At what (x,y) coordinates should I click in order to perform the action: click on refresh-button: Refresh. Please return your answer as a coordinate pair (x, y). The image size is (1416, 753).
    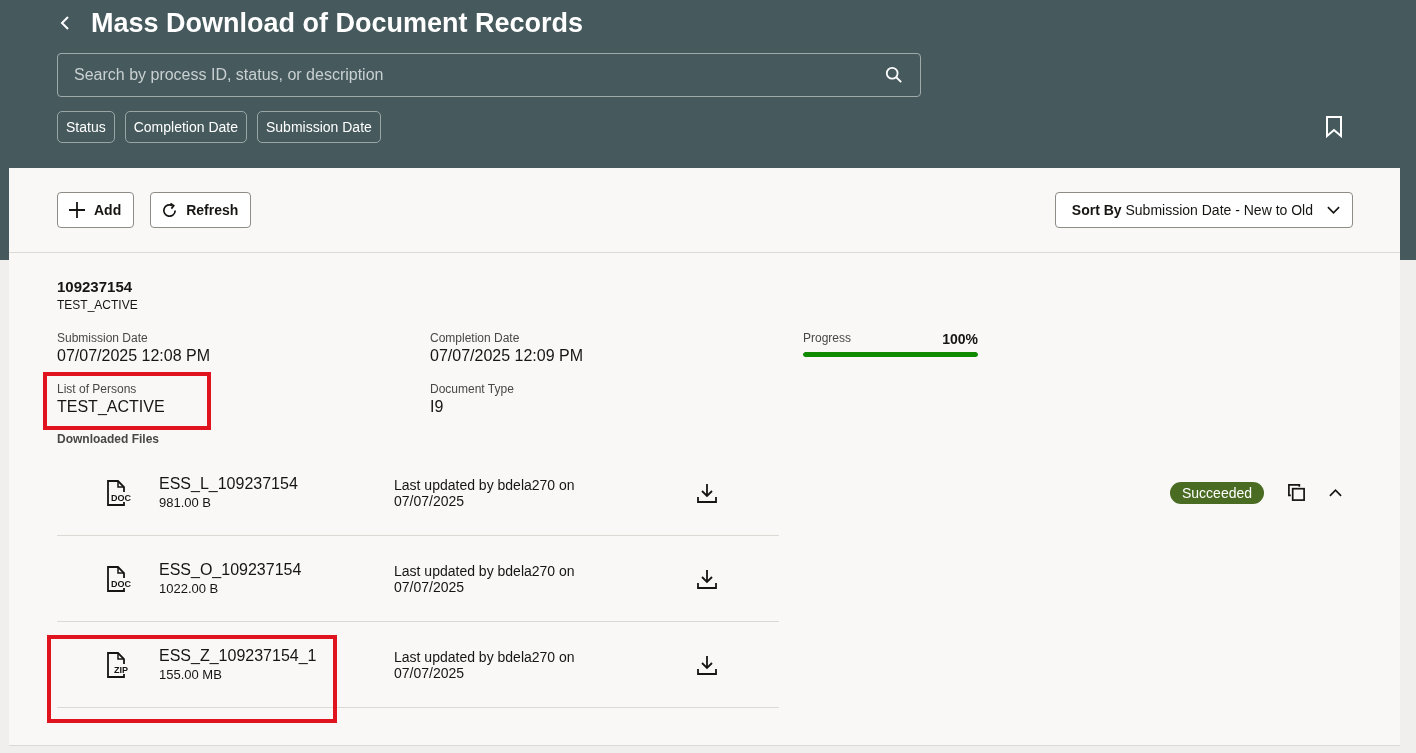
    Looking at the image, I should click on (201, 210).